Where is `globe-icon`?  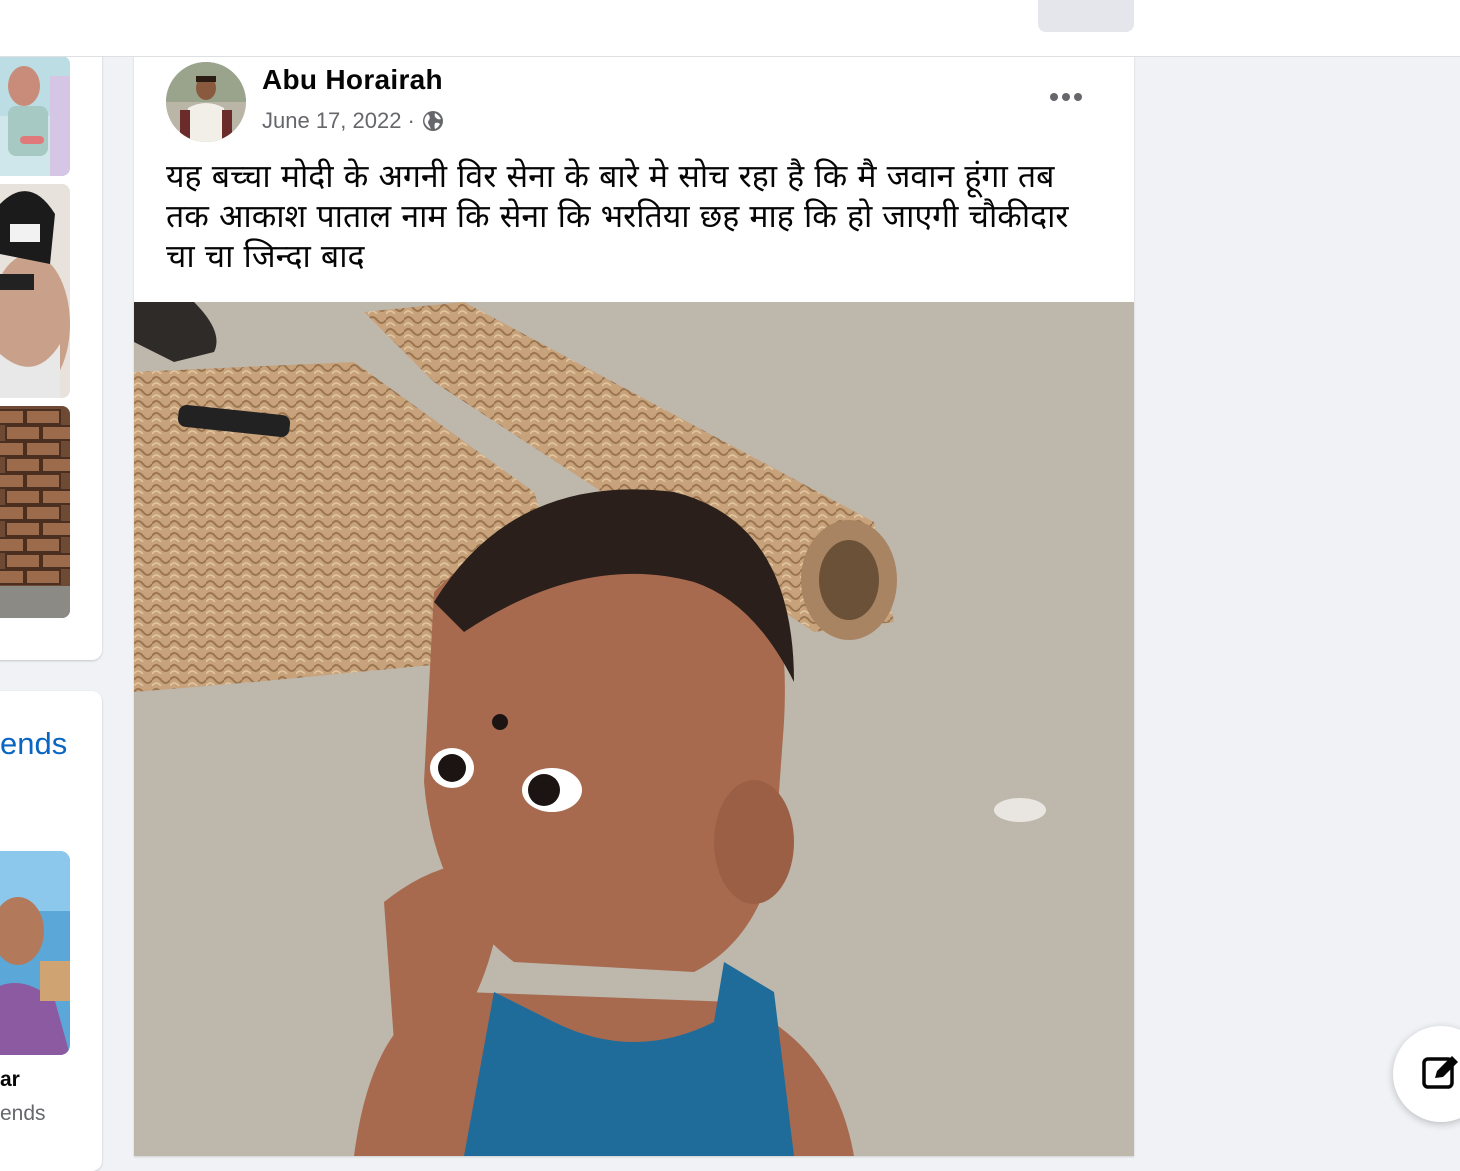 globe-icon is located at coordinates (433, 121).